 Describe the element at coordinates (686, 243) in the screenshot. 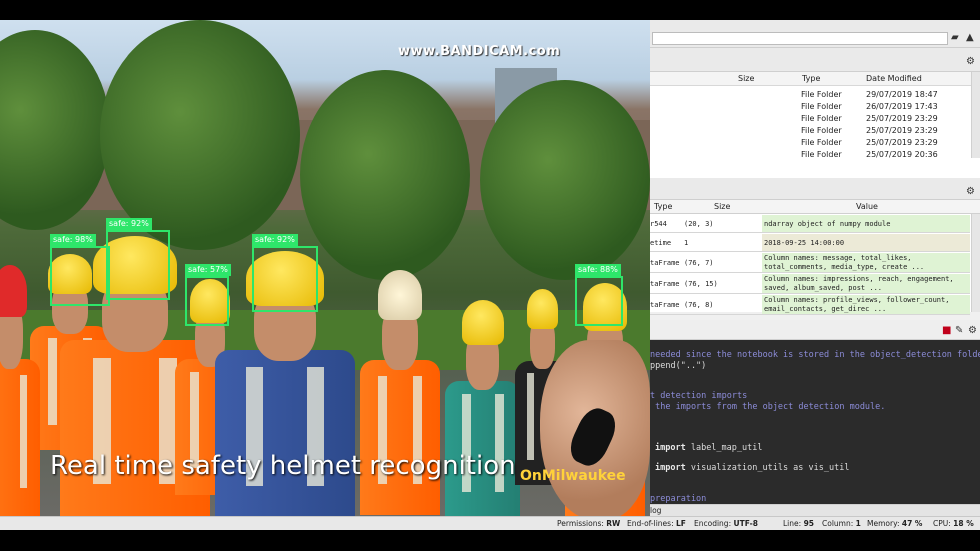

I see `variable-size: 1` at that location.